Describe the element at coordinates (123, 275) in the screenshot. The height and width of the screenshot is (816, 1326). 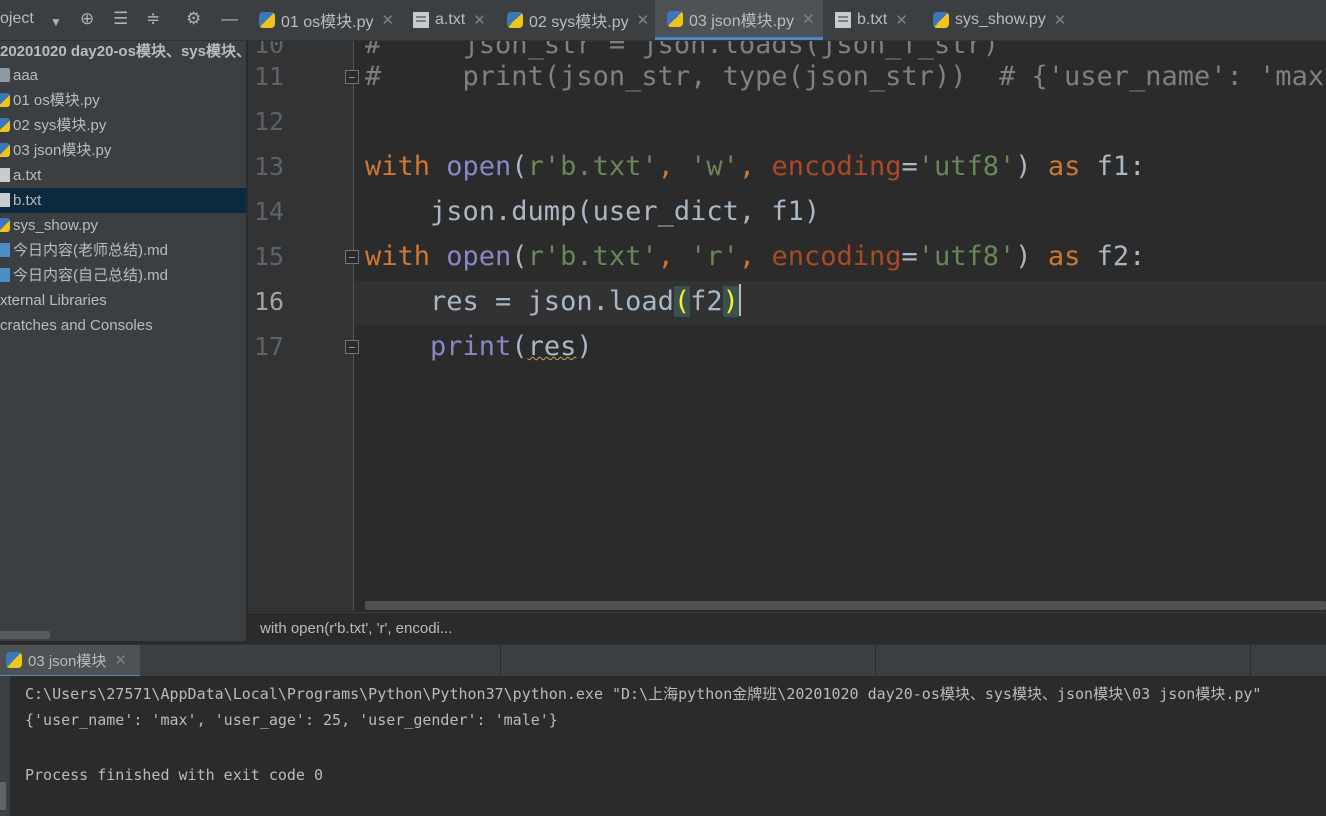
I see `tree-item-own-summary: 今日内容(自己总结).md` at that location.